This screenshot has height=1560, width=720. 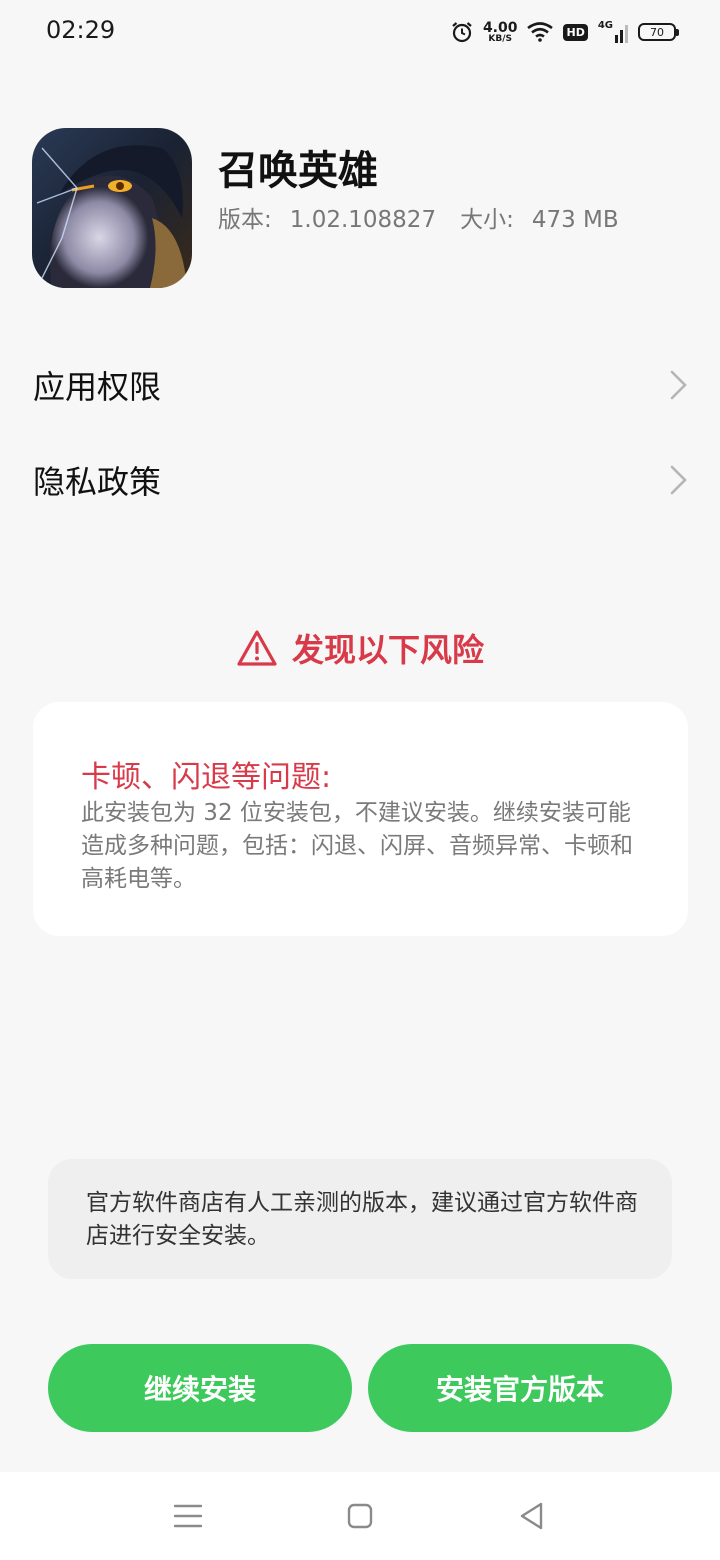 What do you see at coordinates (97, 482) in the screenshot?
I see `privacy-policy-label: 隐私政策` at bounding box center [97, 482].